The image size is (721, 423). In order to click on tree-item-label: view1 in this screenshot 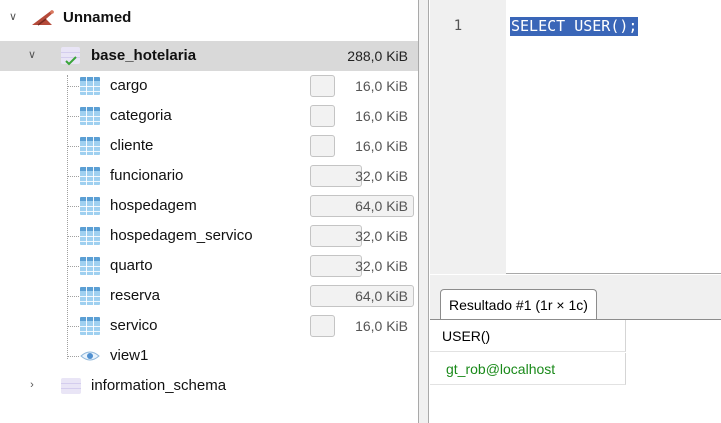, I will do `click(129, 355)`.